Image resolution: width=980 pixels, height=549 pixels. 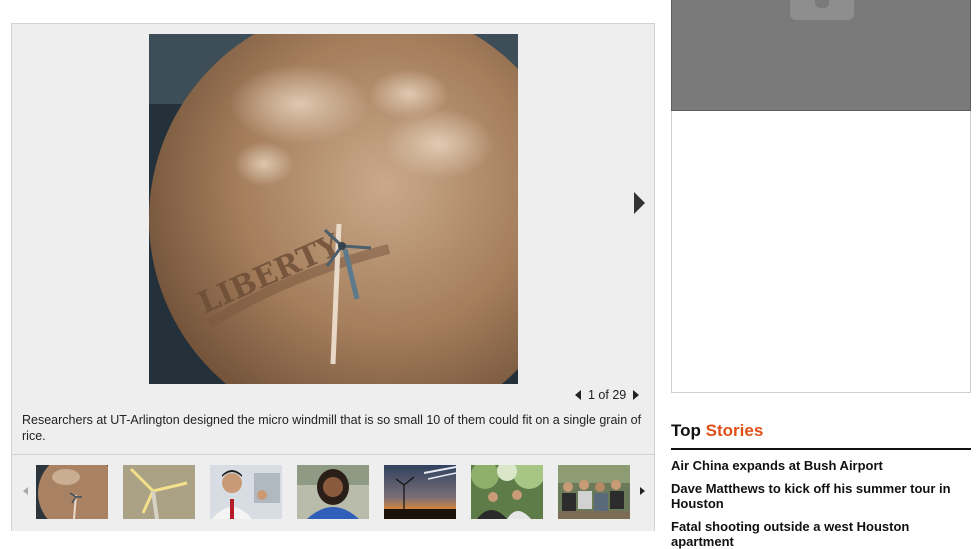 What do you see at coordinates (821, 435) in the screenshot?
I see `top-stories-heading: Top Stories` at bounding box center [821, 435].